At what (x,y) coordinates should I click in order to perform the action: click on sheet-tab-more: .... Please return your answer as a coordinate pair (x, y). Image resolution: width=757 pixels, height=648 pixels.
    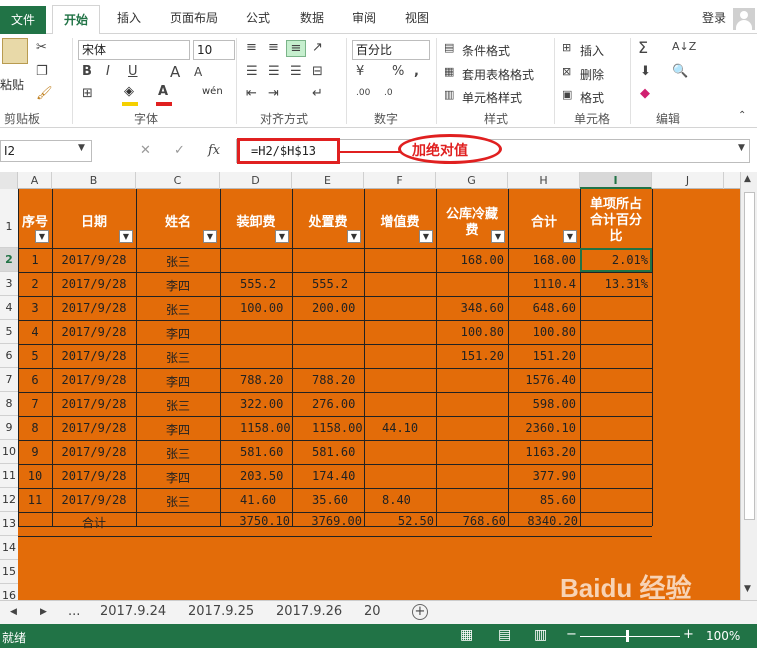
    Looking at the image, I should click on (74, 611).